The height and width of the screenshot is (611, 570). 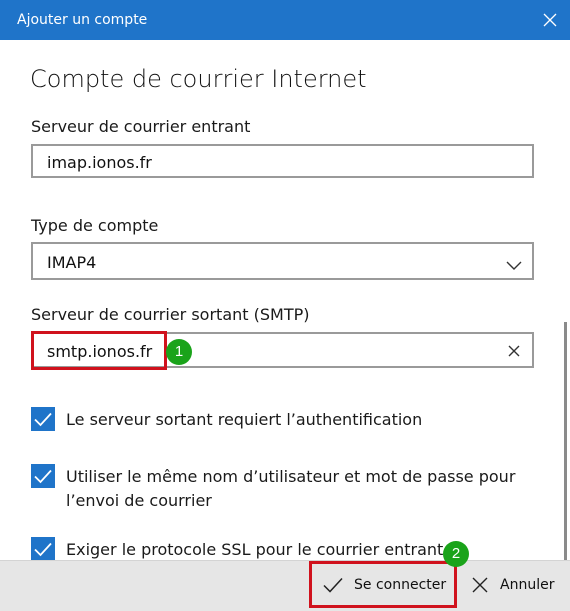 What do you see at coordinates (285, 20) in the screenshot?
I see `title-bar: Ajouter un compte` at bounding box center [285, 20].